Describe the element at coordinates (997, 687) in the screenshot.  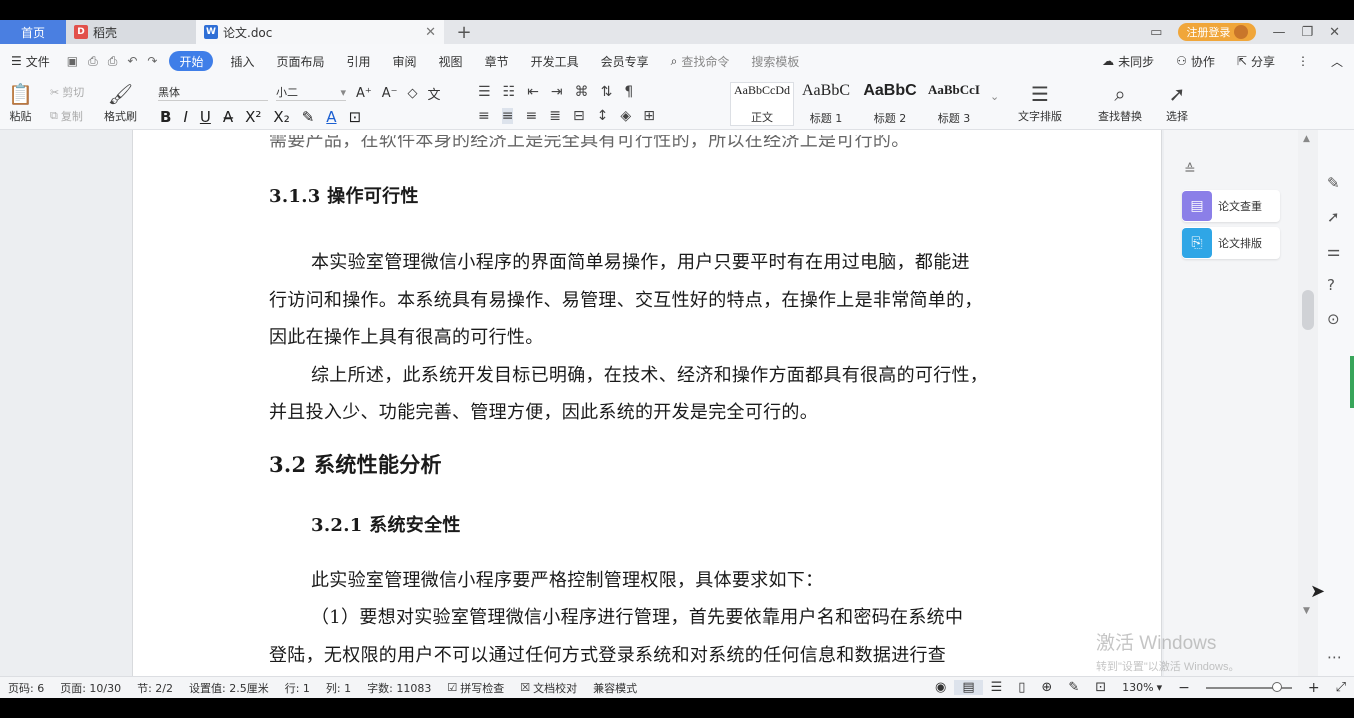
I see `outline-view-icon: ☰` at that location.